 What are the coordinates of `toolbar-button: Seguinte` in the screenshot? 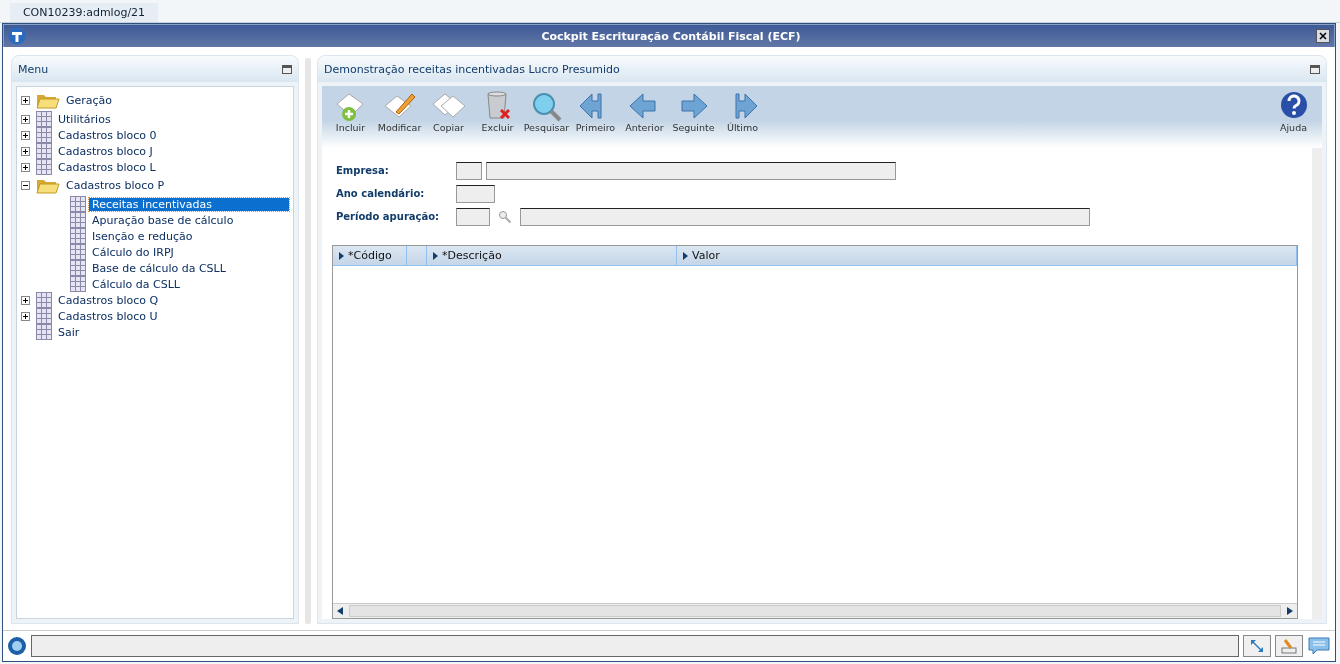 It's located at (693, 111).